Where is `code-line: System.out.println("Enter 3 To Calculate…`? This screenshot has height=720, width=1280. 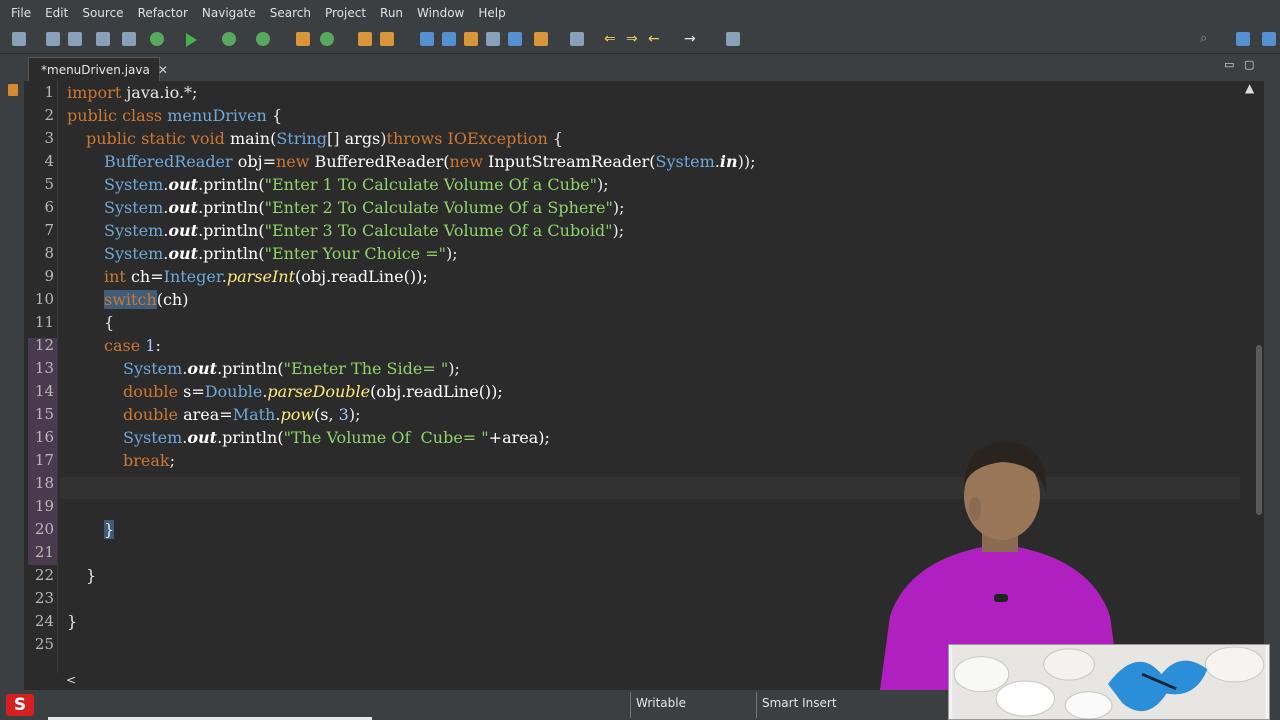 code-line: System.out.println("Enter 3 To Calculate… is located at coordinates (364, 230).